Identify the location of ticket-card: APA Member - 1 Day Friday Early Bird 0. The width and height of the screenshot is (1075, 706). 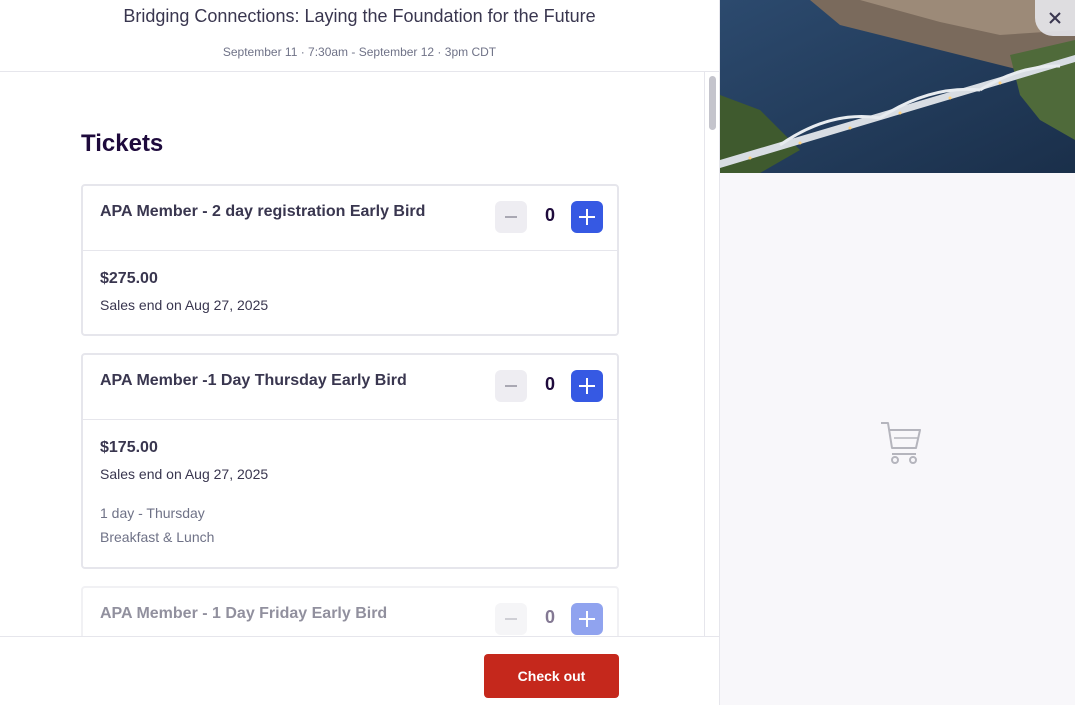
(350, 611).